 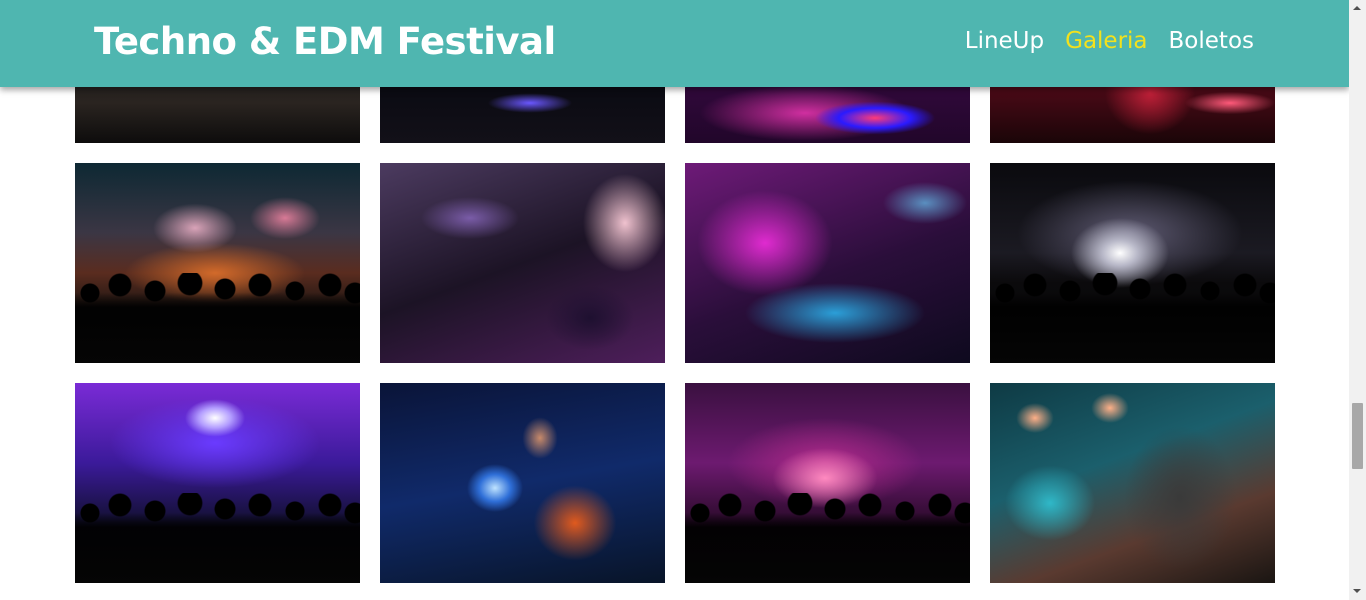 What do you see at coordinates (1357, 436) in the screenshot?
I see `scrollbar-thumb` at bounding box center [1357, 436].